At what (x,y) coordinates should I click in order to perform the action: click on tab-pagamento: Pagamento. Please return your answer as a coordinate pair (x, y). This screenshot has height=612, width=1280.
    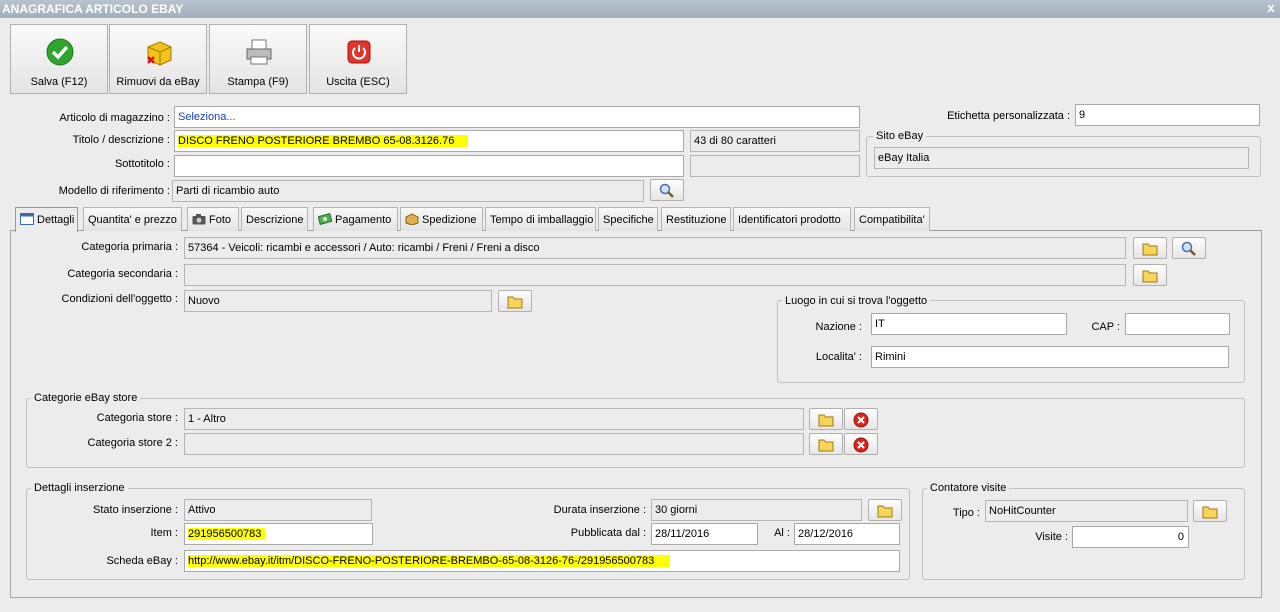
    Looking at the image, I should click on (355, 219).